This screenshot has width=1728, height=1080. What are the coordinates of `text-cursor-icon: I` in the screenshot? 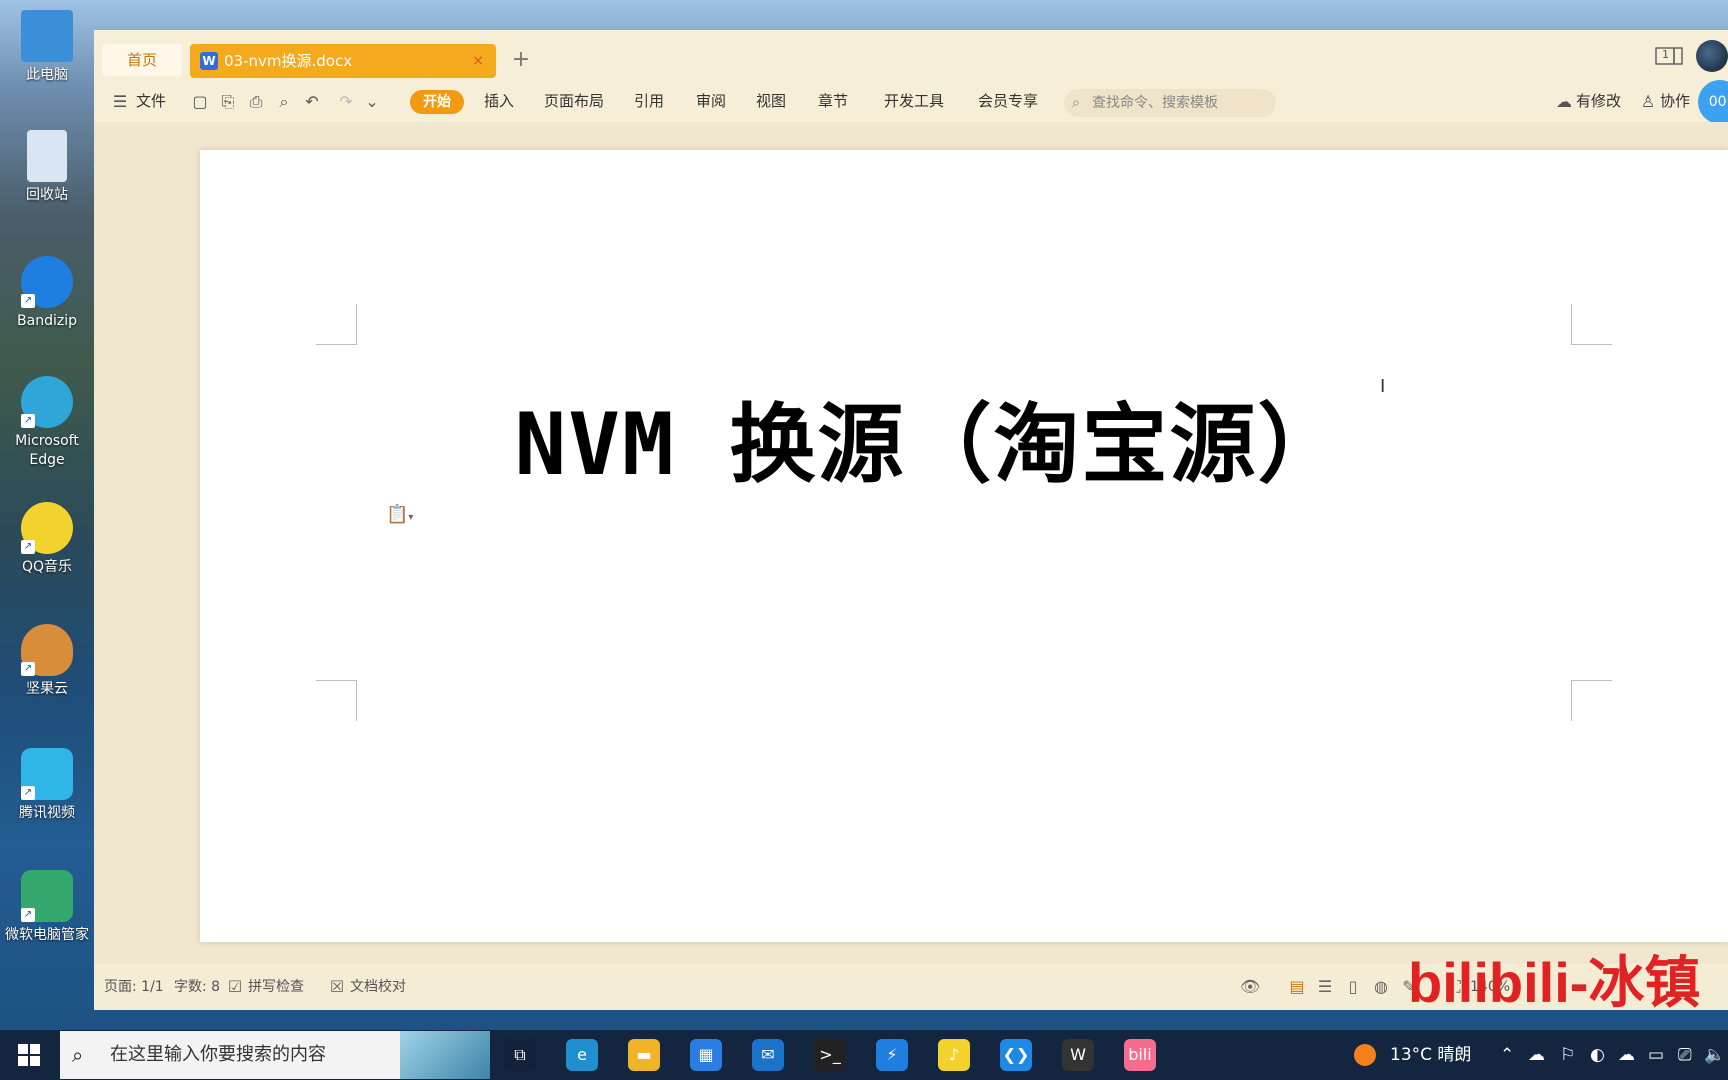 It's located at (1383, 386).